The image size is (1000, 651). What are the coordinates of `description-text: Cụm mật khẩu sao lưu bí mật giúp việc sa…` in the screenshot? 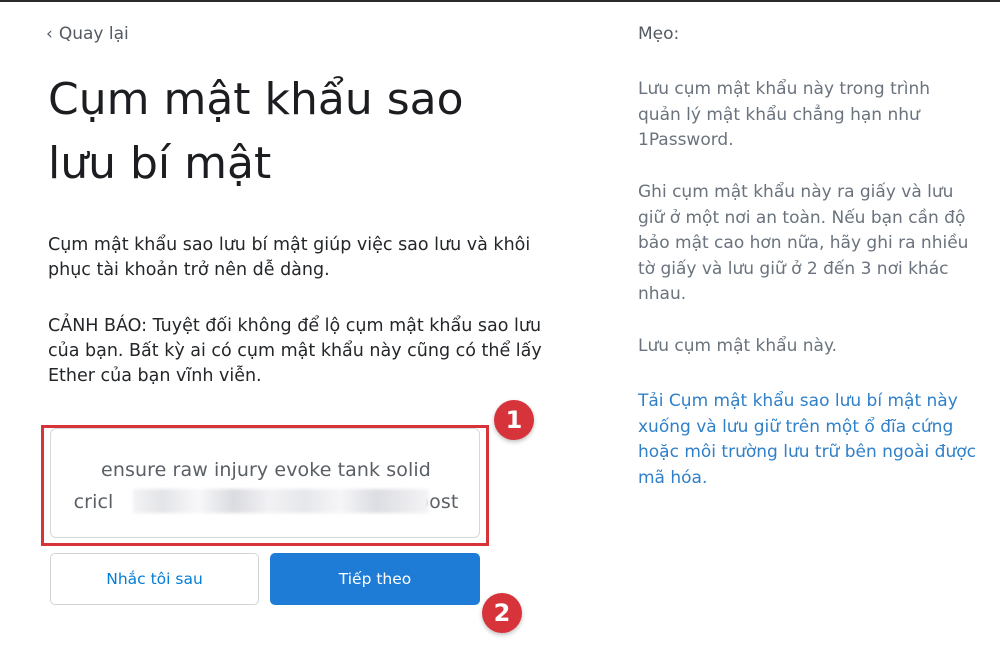 It's located at (289, 257).